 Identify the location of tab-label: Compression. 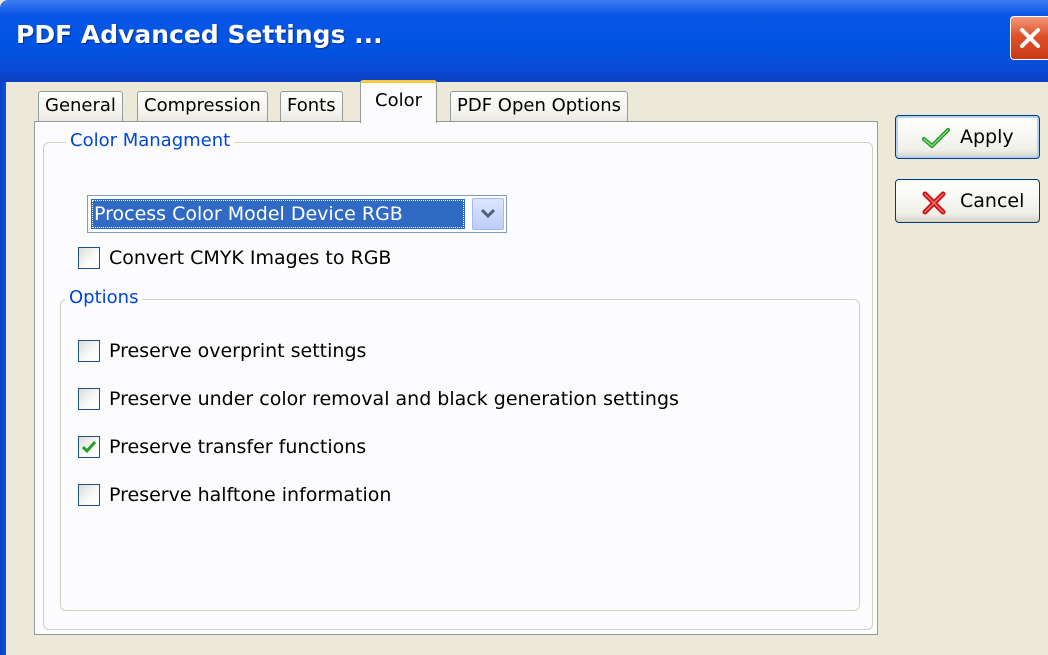
(202, 105).